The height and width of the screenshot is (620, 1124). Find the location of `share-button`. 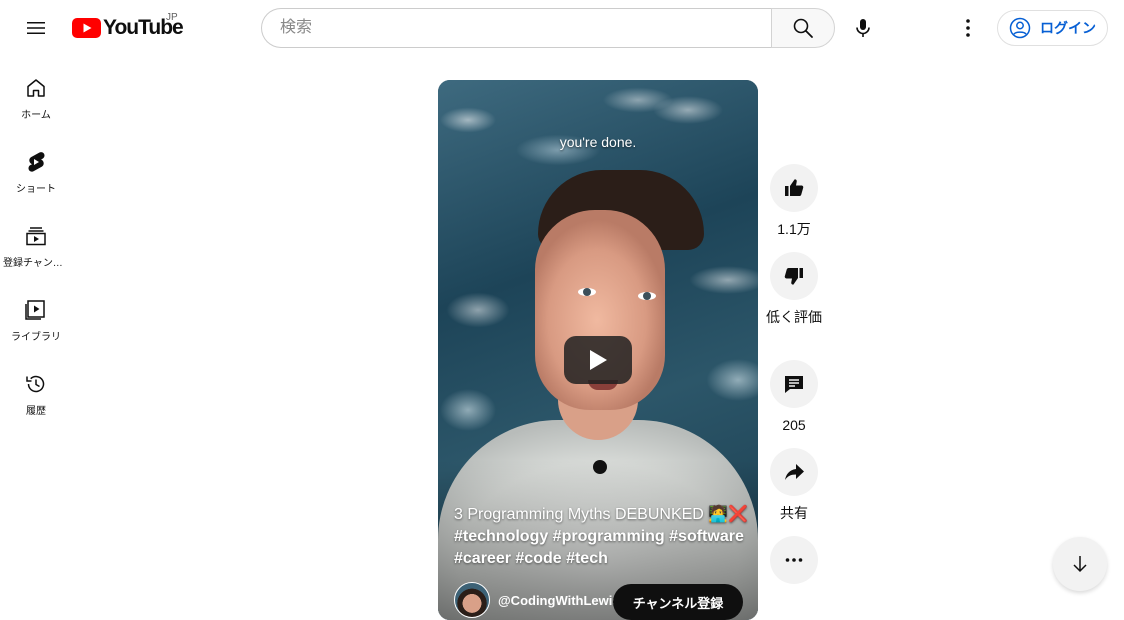

share-button is located at coordinates (794, 472).